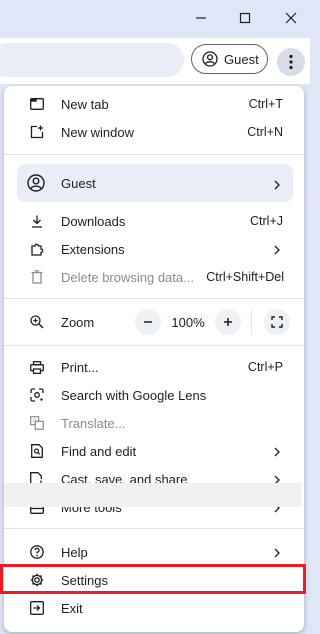  I want to click on menu-item-extensions: Extensions, so click(154, 249).